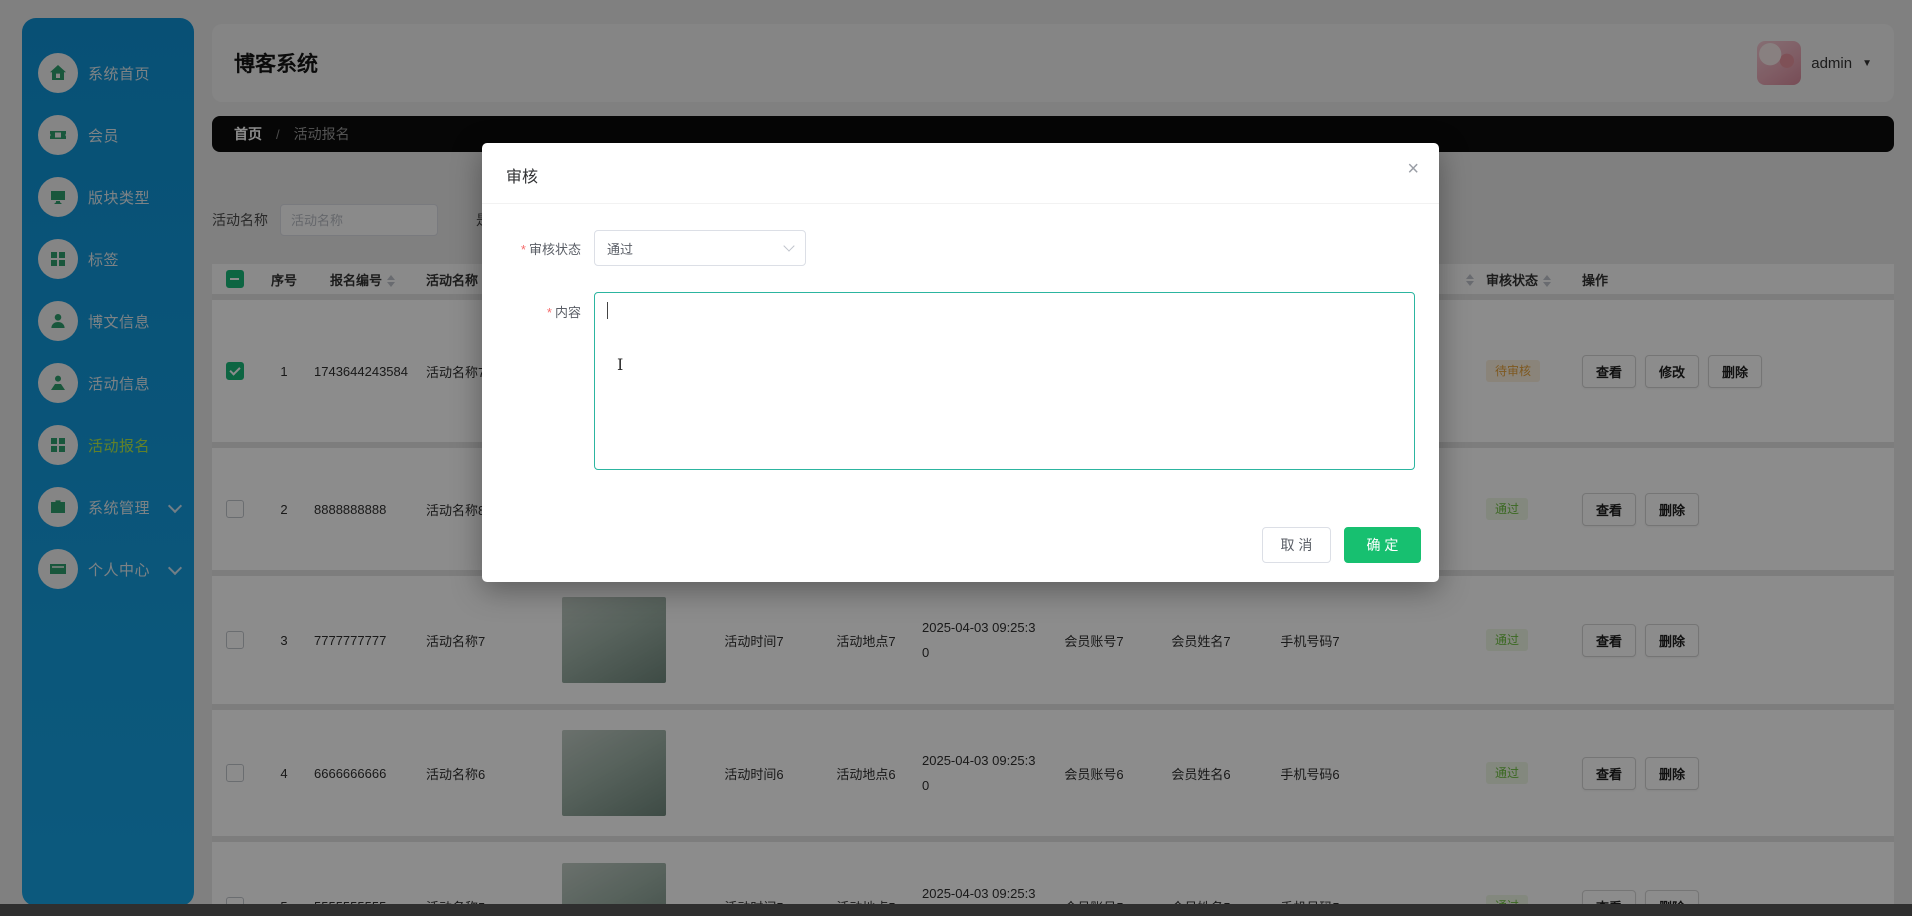 Image resolution: width=1912 pixels, height=916 pixels. What do you see at coordinates (700, 248) in the screenshot?
I see `review-status-select: 通过` at bounding box center [700, 248].